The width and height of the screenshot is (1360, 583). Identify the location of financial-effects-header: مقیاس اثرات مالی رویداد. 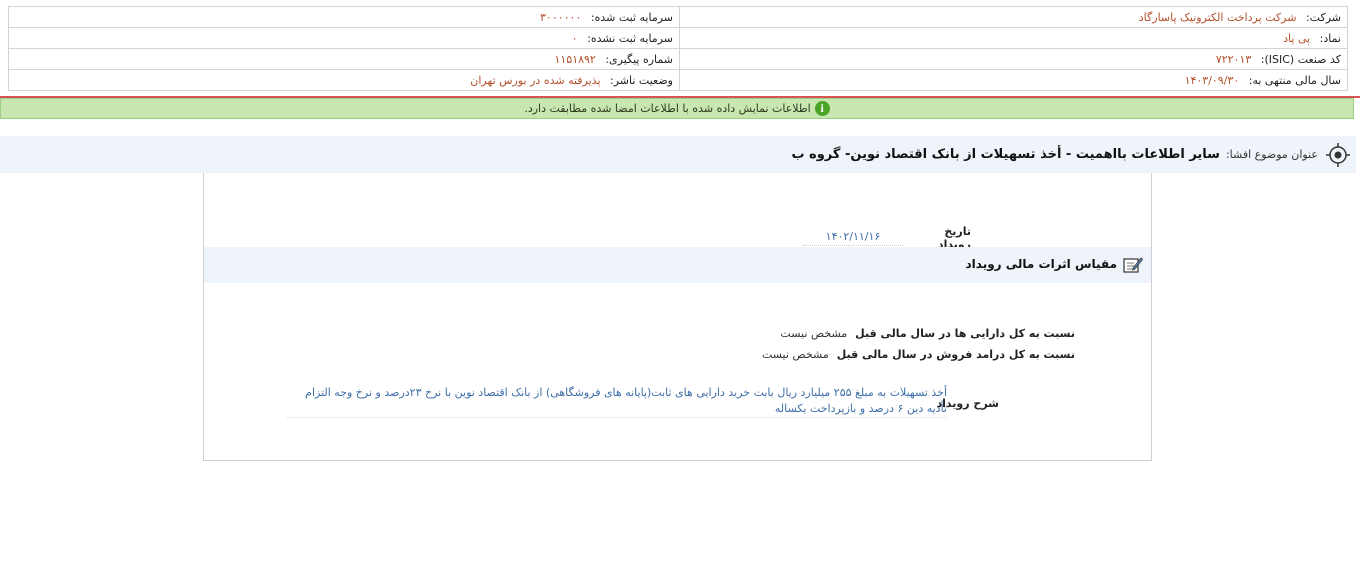
(677, 265).